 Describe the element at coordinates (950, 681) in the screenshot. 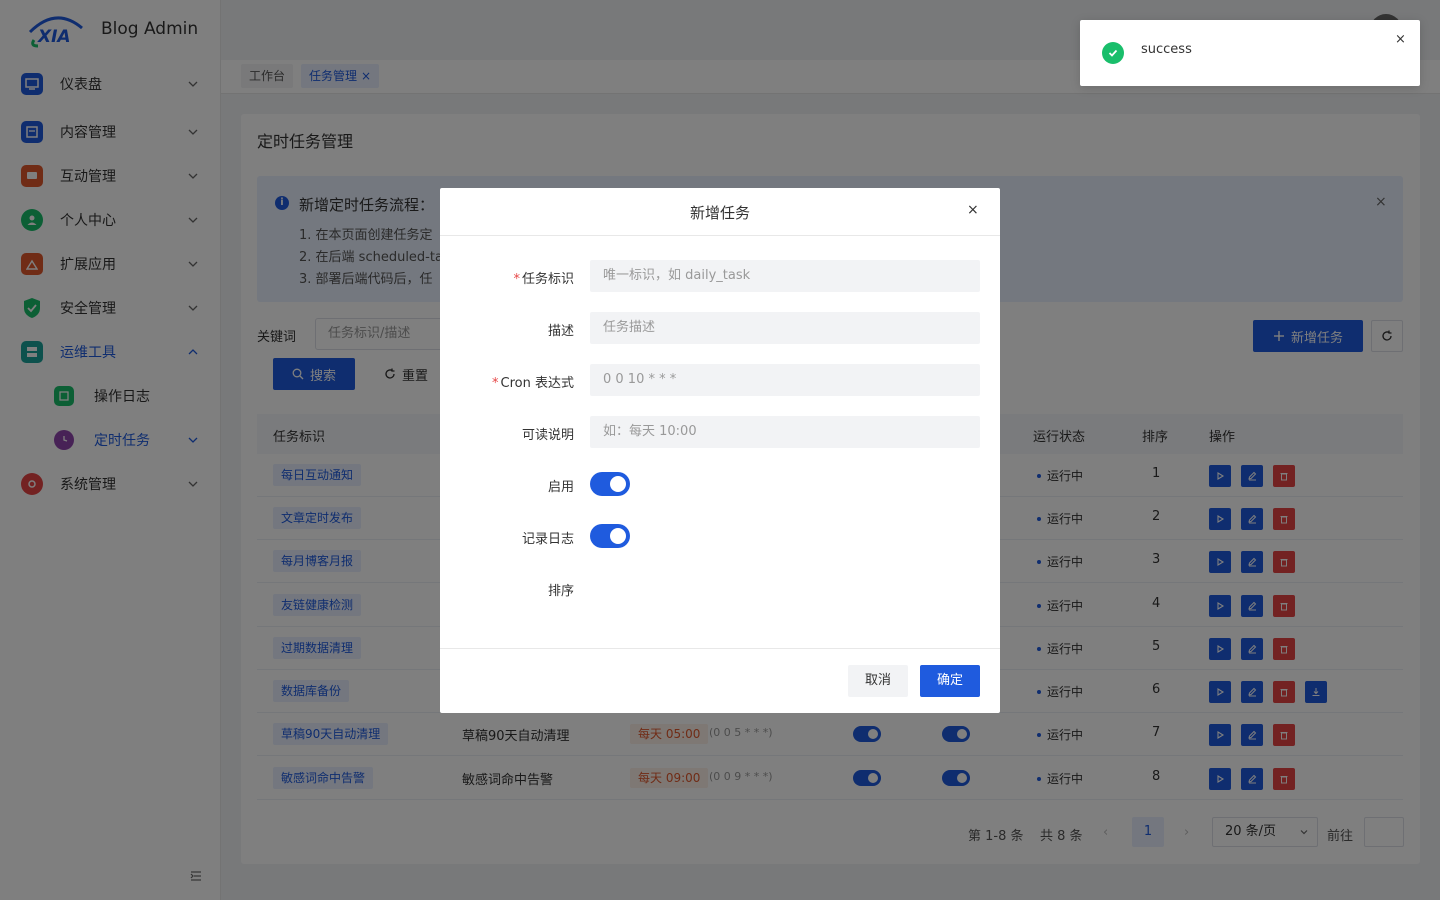

I see `confirm-button: 确定` at that location.